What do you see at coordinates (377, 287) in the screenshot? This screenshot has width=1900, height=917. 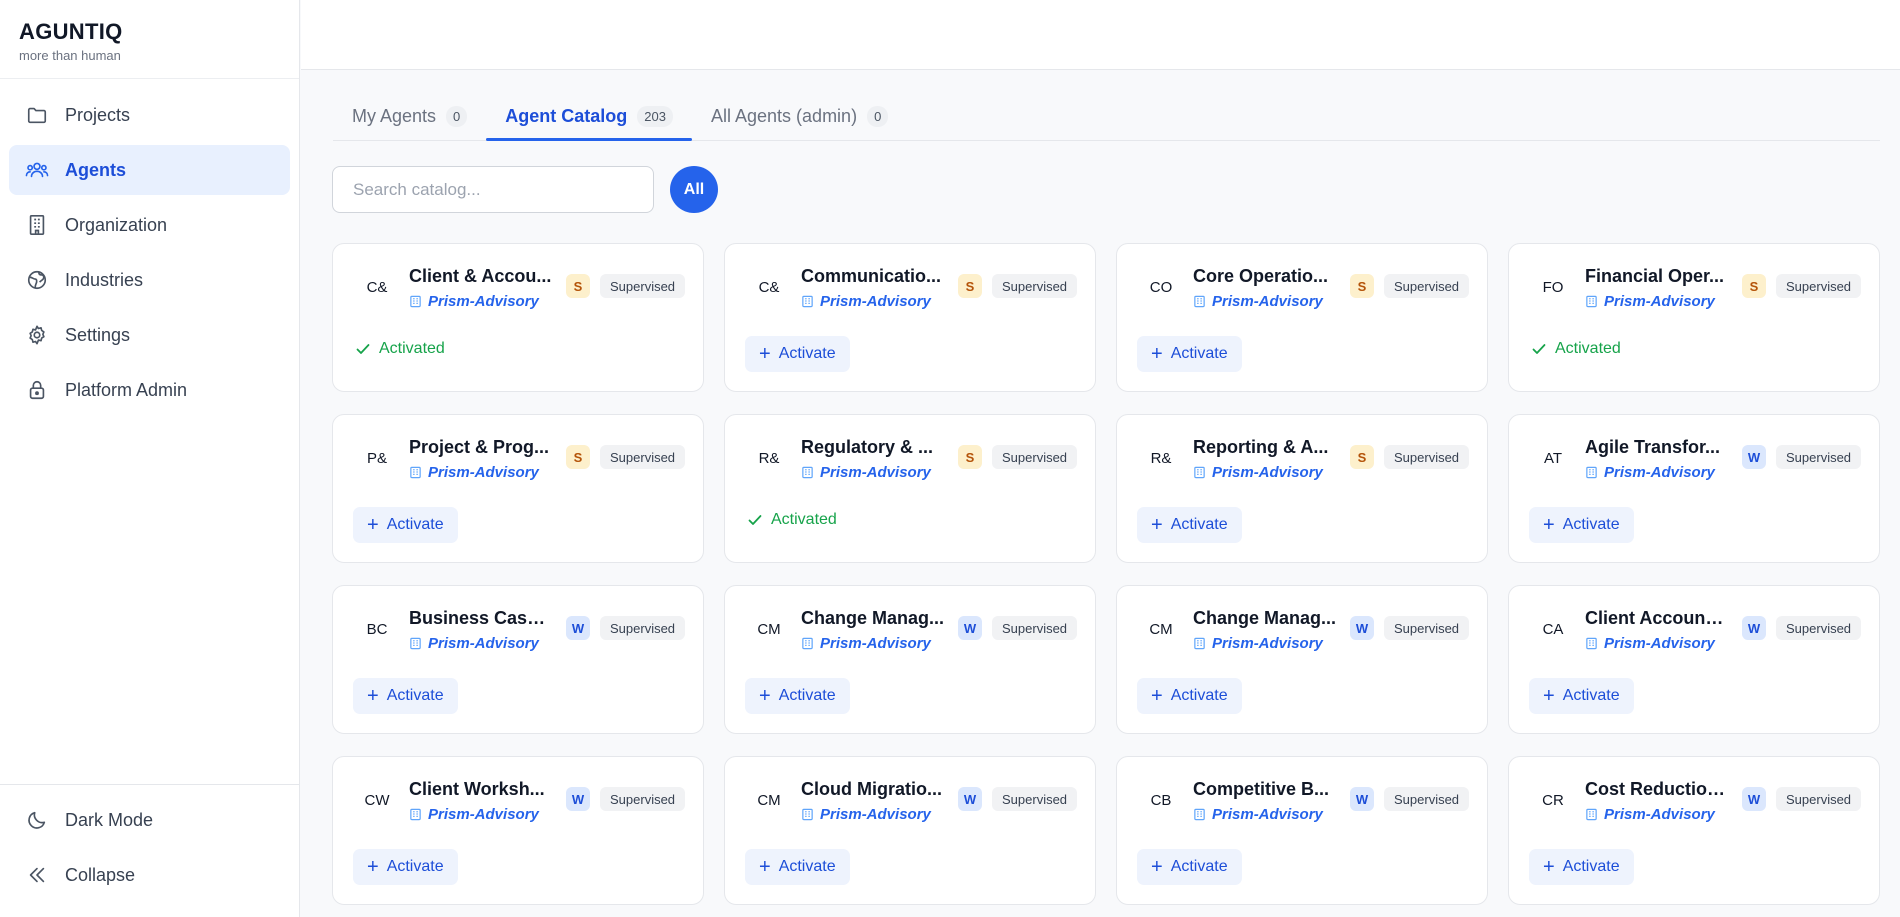 I see `agent-abbreviation: C&` at bounding box center [377, 287].